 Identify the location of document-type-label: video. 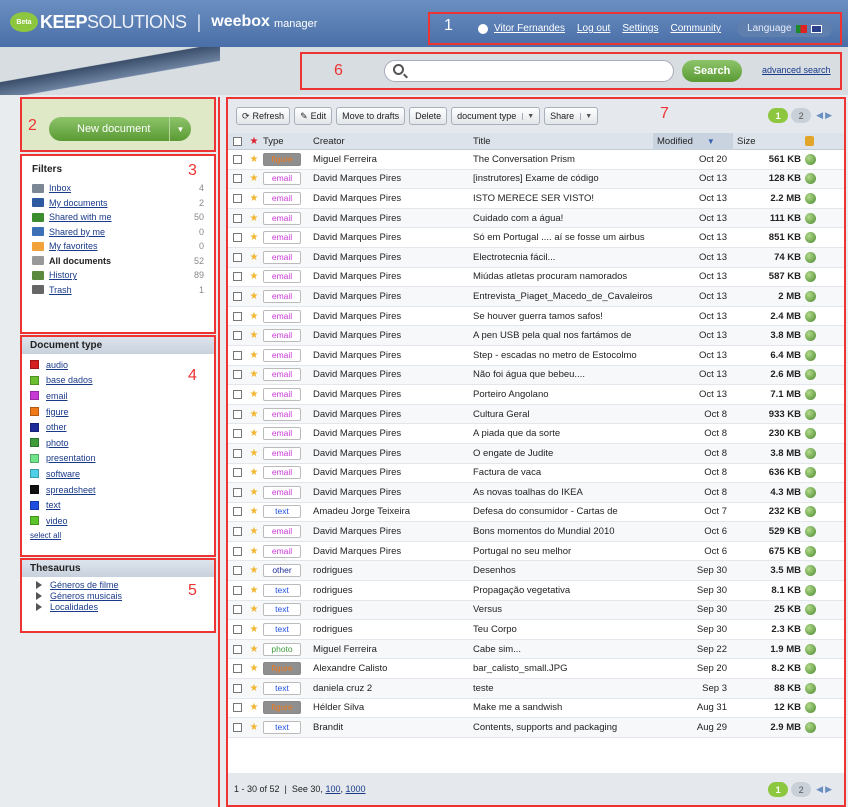
(57, 521).